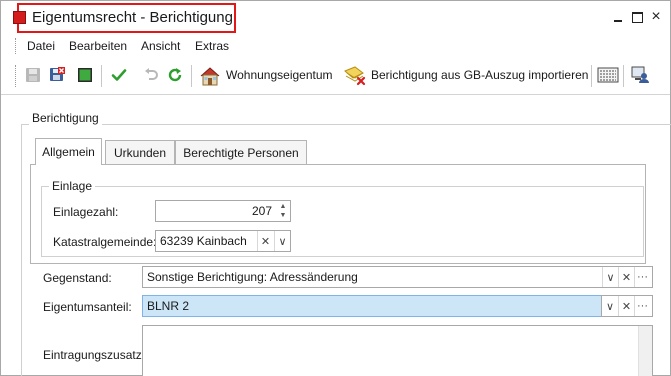 The width and height of the screenshot is (671, 376). Describe the element at coordinates (65, 118) in the screenshot. I see `berichtigung-group-title: Berichtigung` at that location.